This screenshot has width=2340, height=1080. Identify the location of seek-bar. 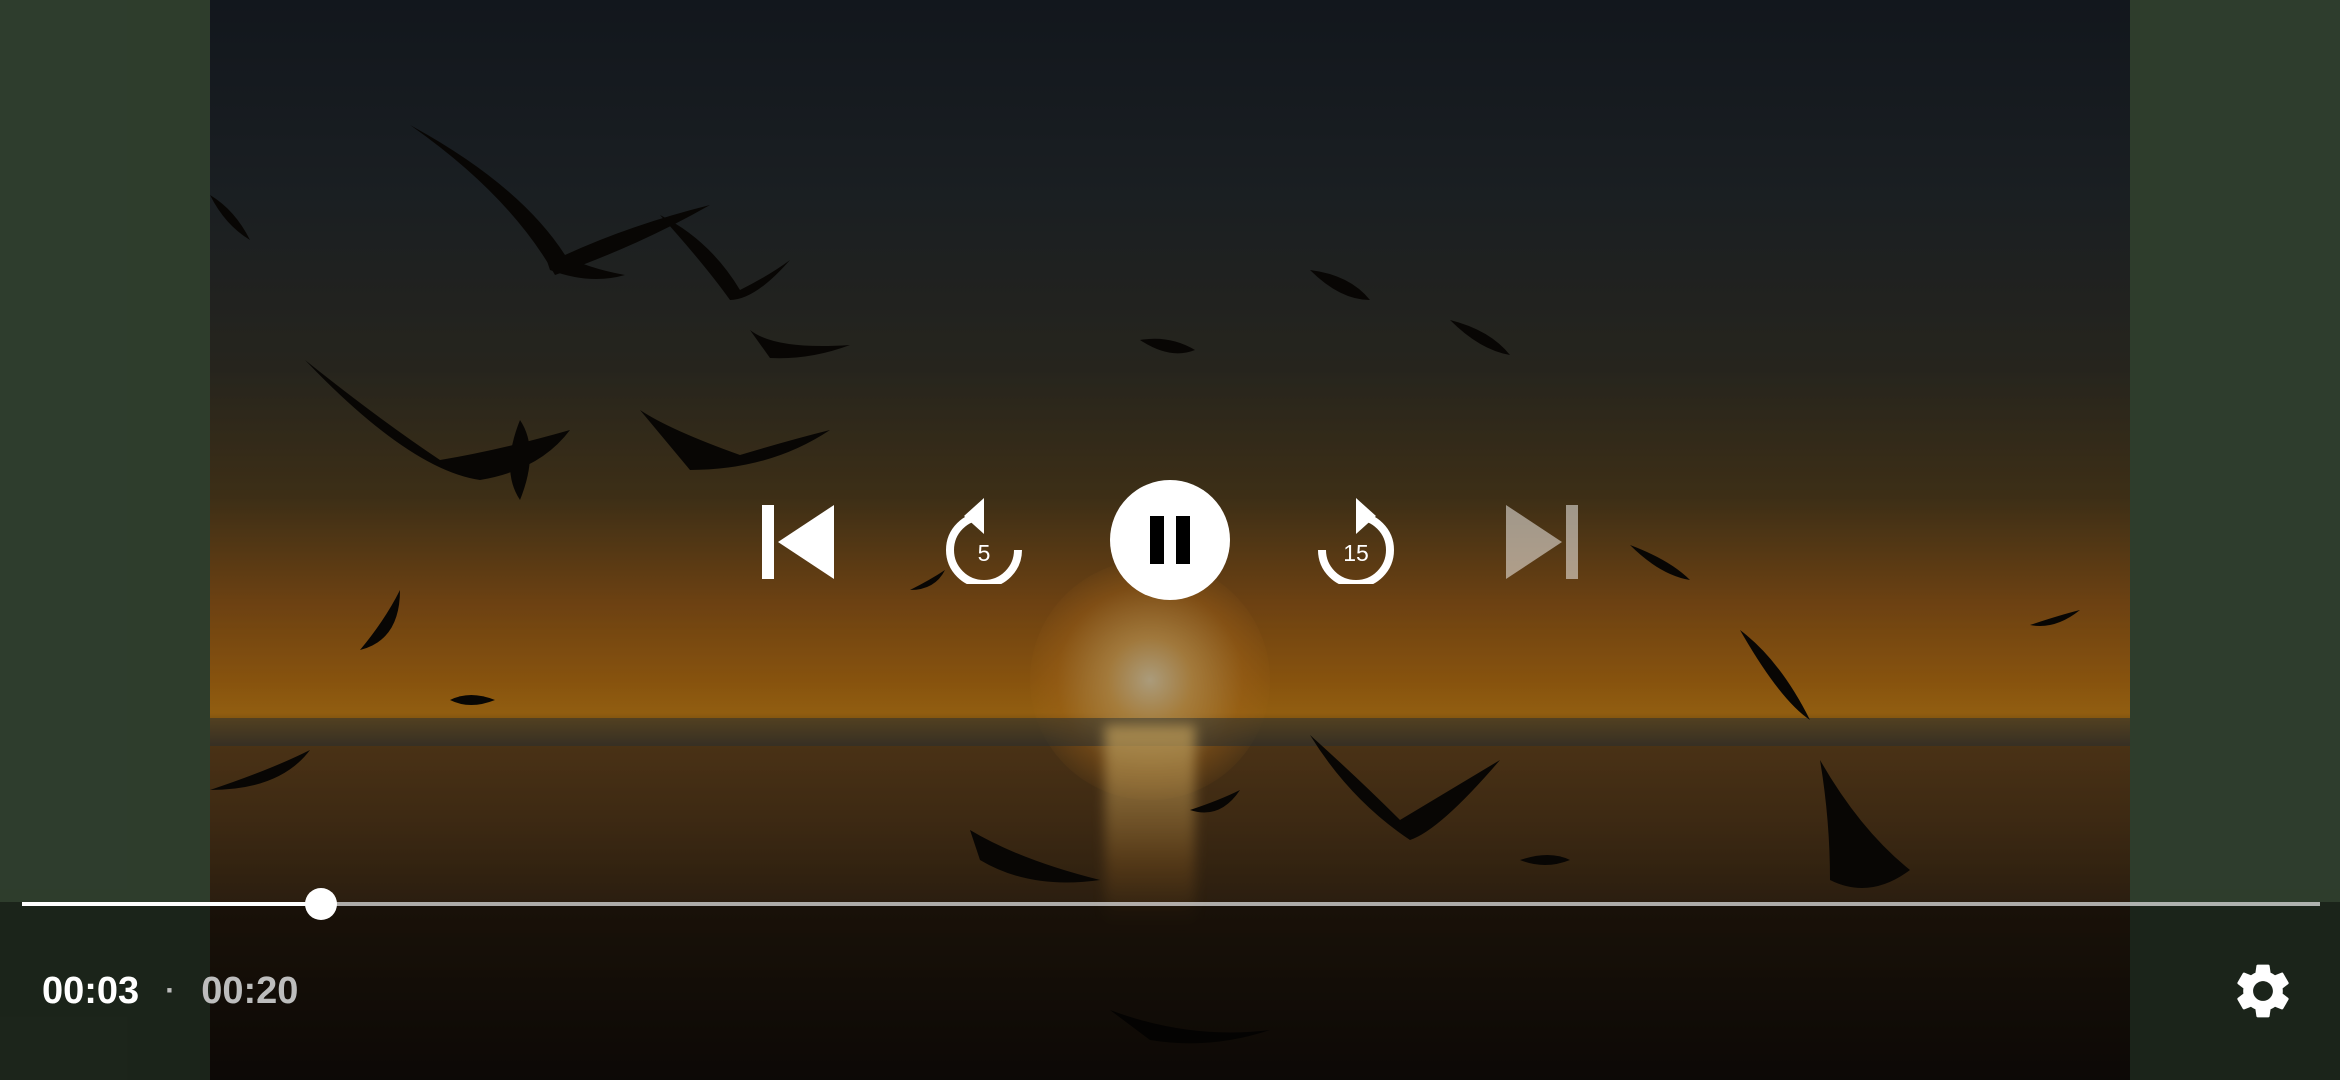
(1171, 904).